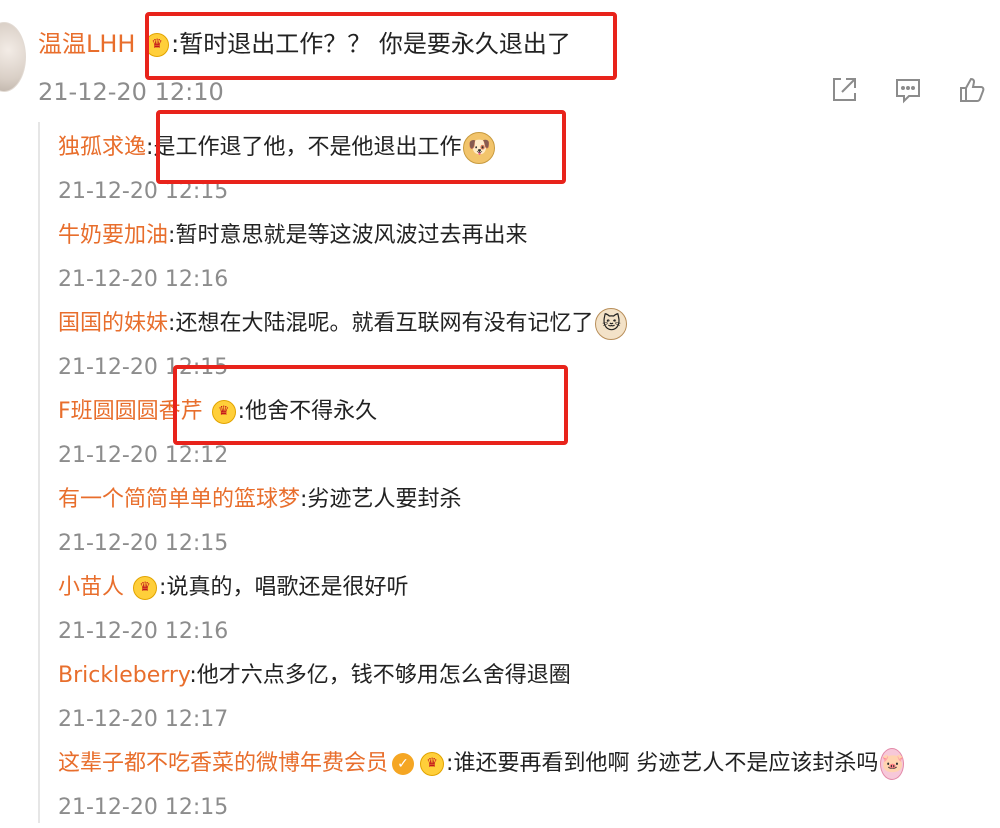 The height and width of the screenshot is (828, 1000). Describe the element at coordinates (91, 587) in the screenshot. I see `reply-username: 小苗人` at that location.